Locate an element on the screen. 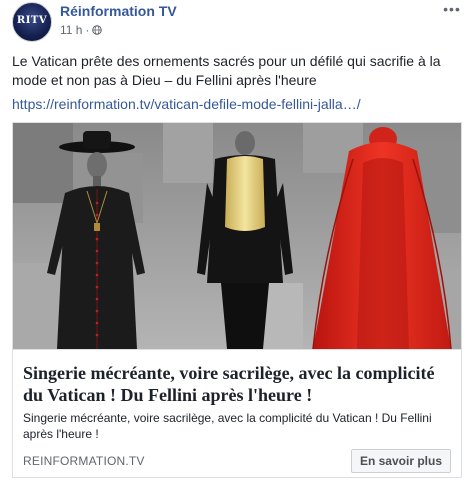 This screenshot has height=482, width=474. page-avatar: RITV is located at coordinates (32, 22).